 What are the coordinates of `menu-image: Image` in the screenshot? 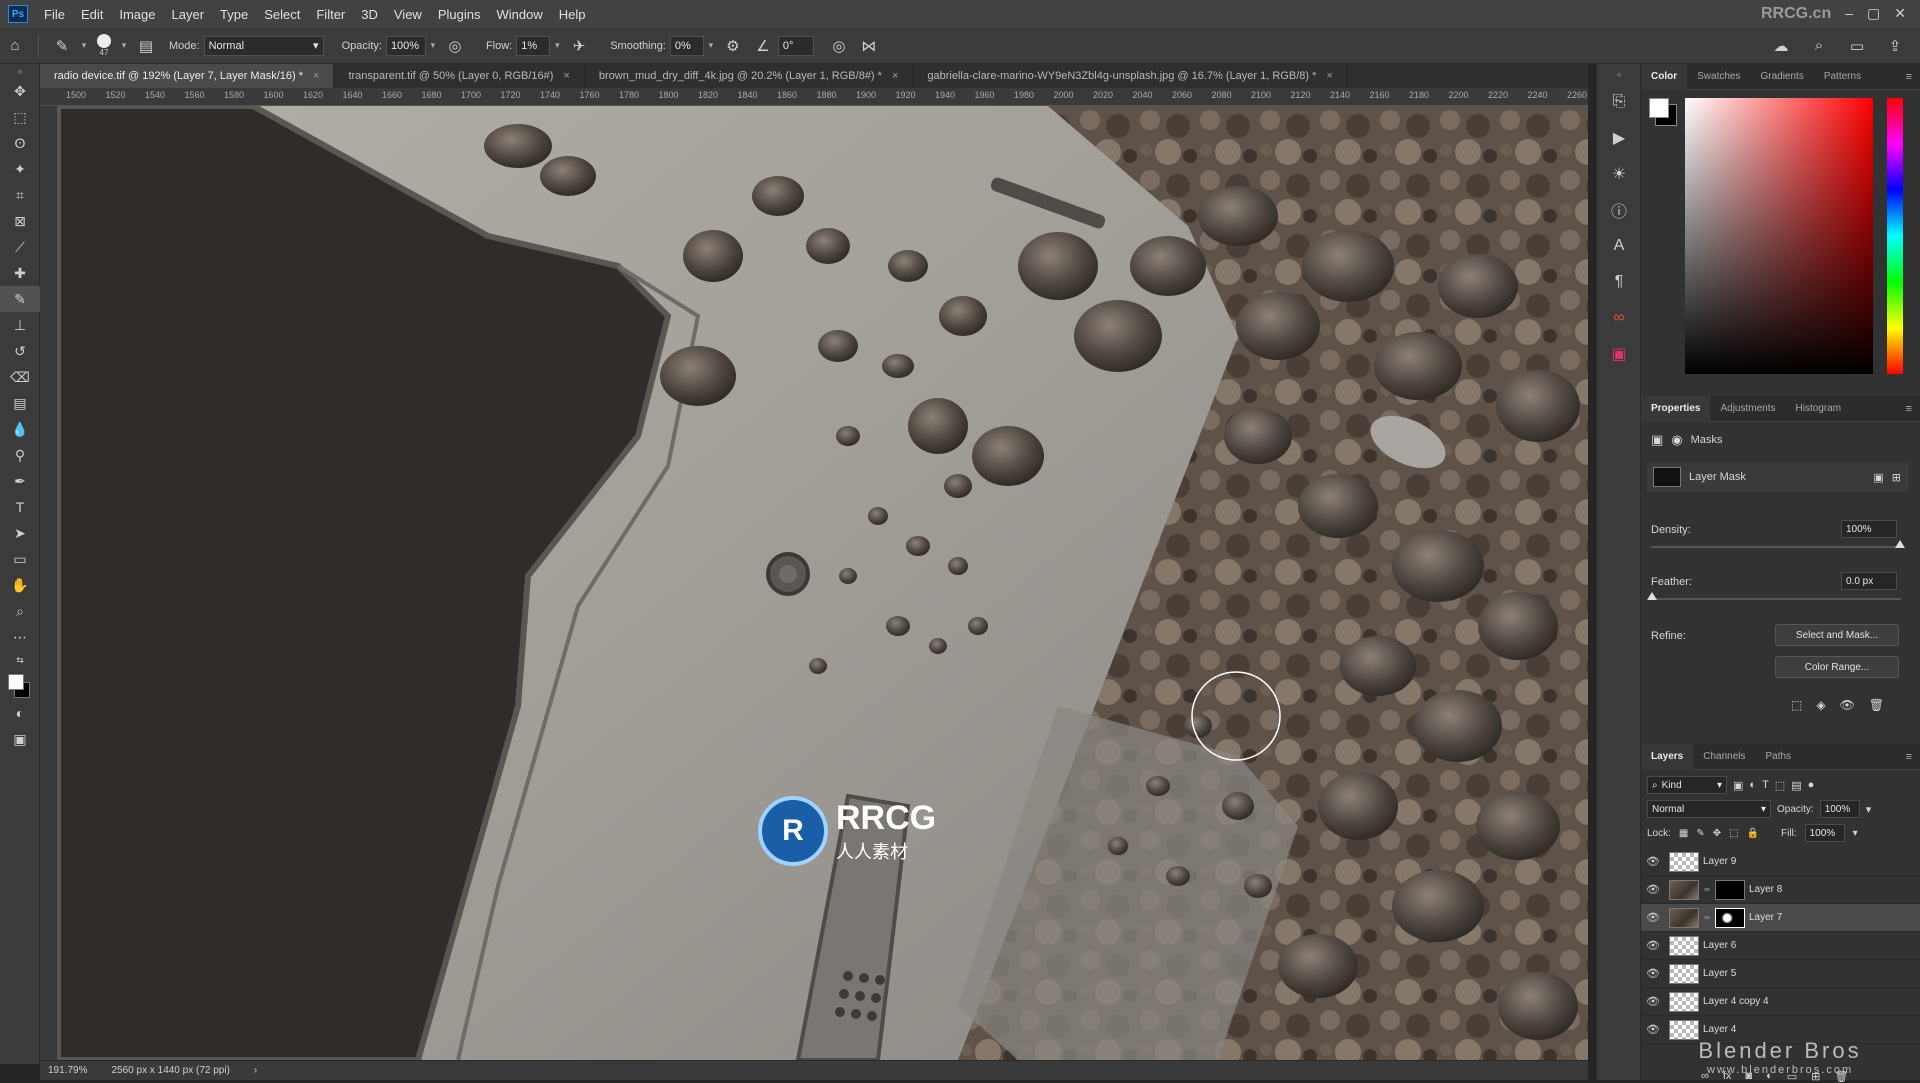 It's located at (137, 14).